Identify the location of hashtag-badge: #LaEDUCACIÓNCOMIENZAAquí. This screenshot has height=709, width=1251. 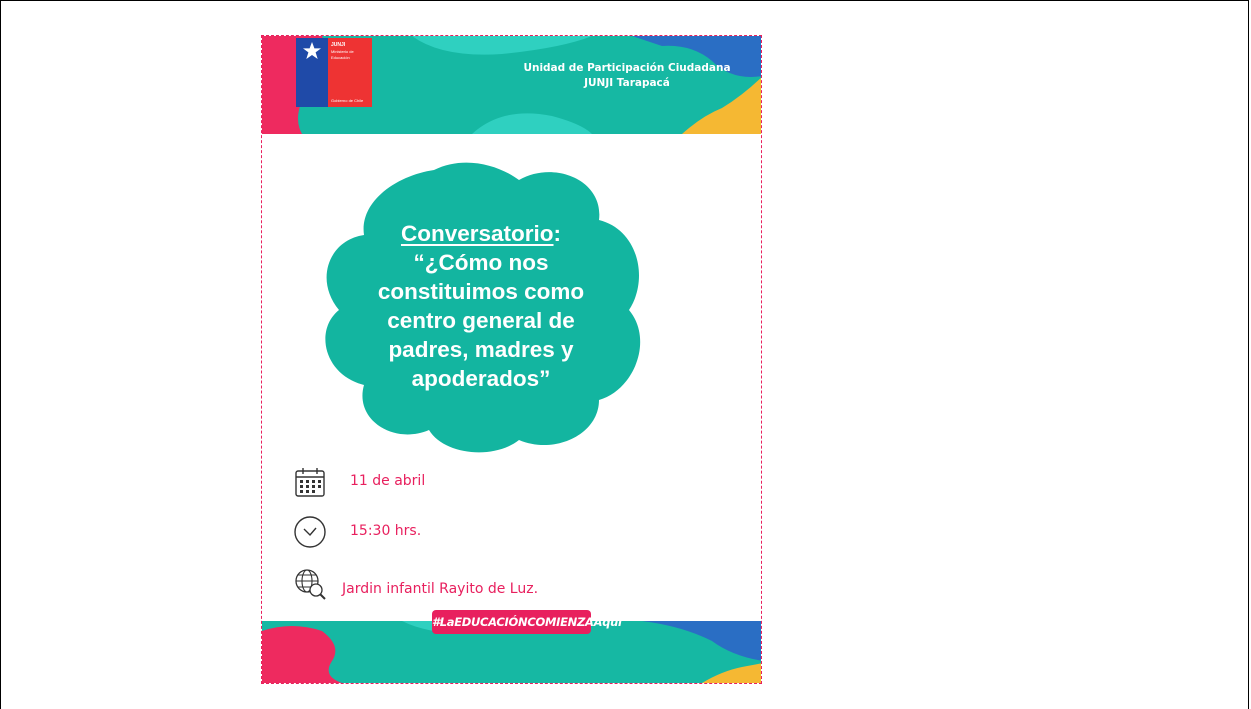
(527, 622).